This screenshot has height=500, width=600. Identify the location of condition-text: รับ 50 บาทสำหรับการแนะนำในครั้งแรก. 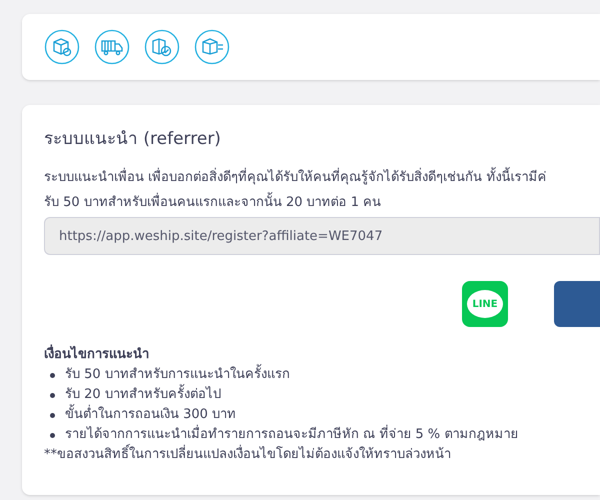
(177, 375).